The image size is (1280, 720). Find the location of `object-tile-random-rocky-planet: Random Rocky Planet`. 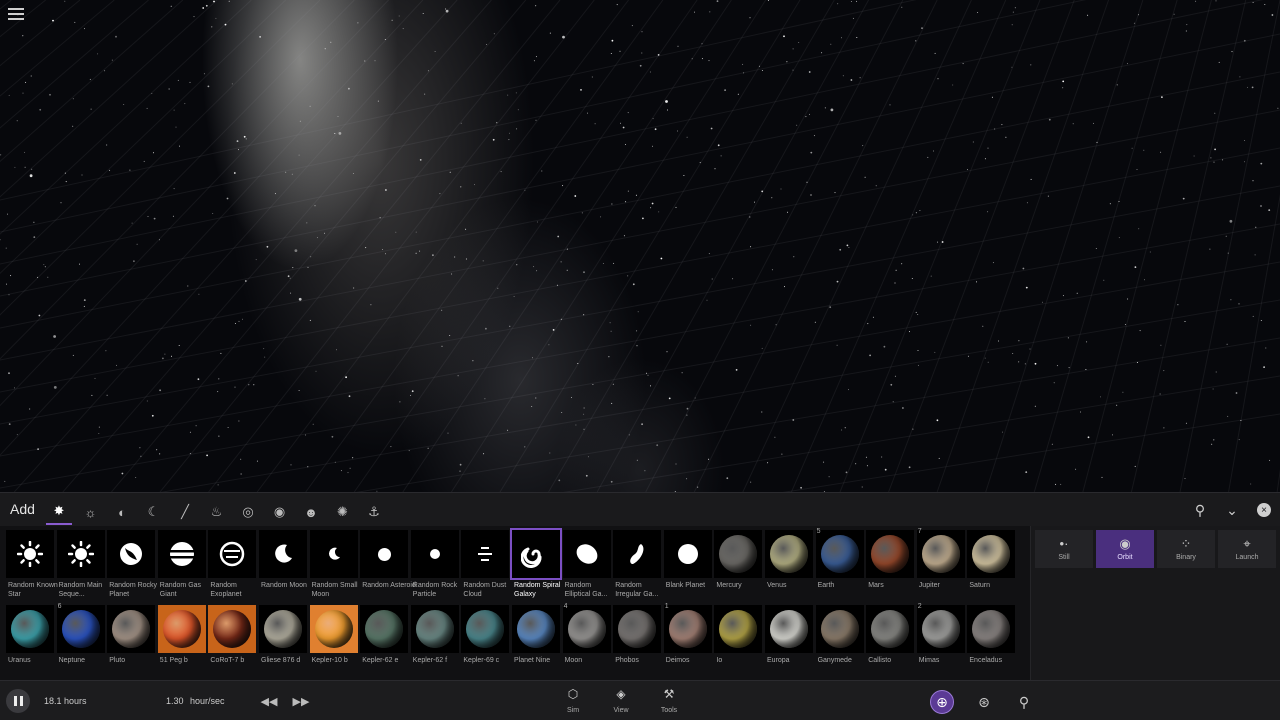

object-tile-random-rocky-planet: Random Rocky Planet is located at coordinates (132, 562).